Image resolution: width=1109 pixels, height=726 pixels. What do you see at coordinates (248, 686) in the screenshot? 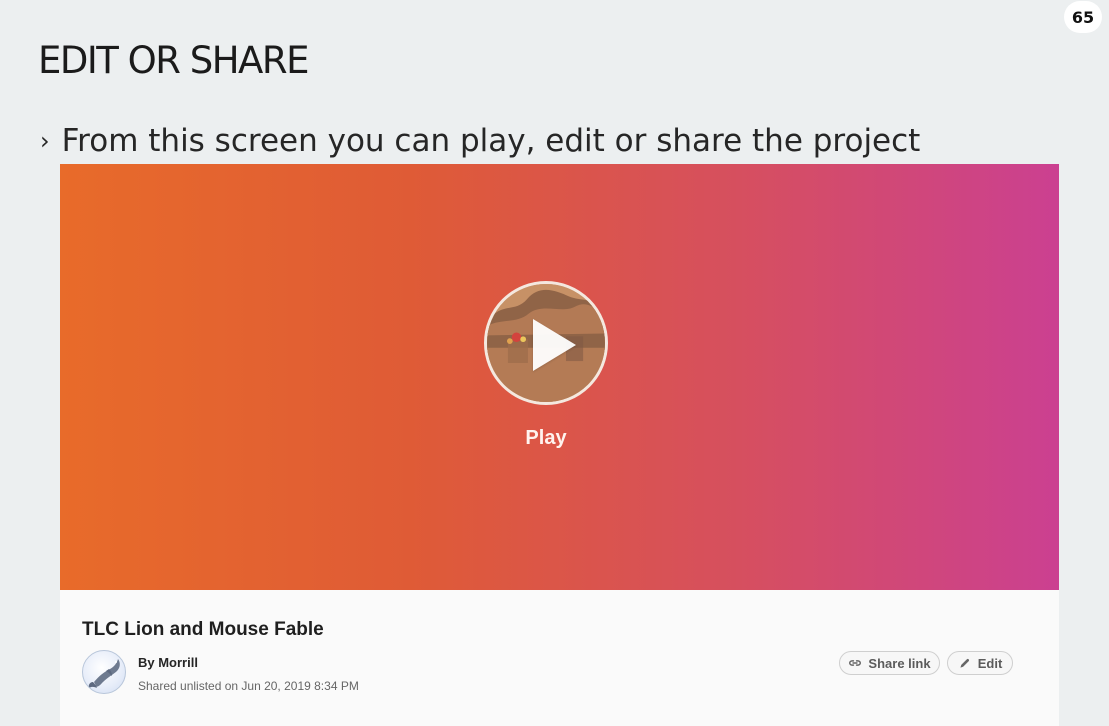
I see `shared-status: Shared unlisted on Jun 20, 2019 8:34 PM` at bounding box center [248, 686].